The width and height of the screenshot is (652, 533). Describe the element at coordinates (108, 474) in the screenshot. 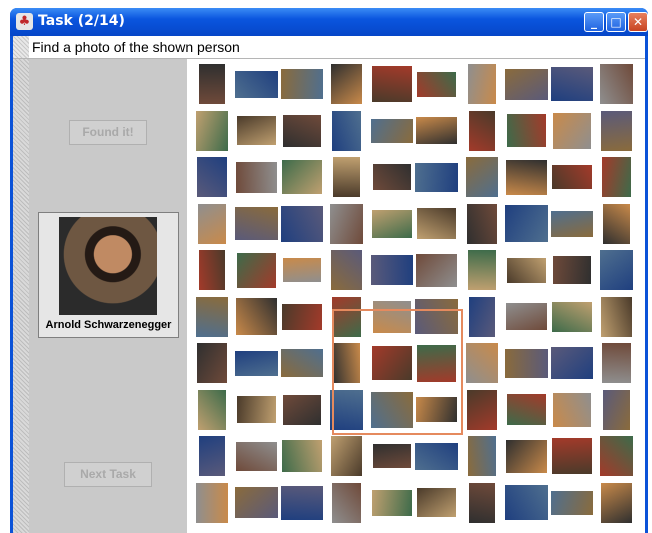

I see `next-task-button: Next Task` at that location.